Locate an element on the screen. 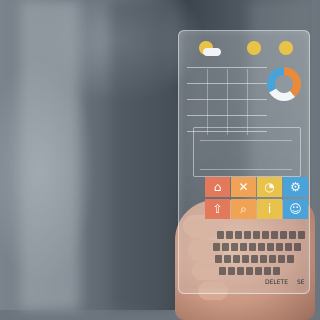 The width and height of the screenshot is (320, 320). search-icon: ⌕ is located at coordinates (243, 209).